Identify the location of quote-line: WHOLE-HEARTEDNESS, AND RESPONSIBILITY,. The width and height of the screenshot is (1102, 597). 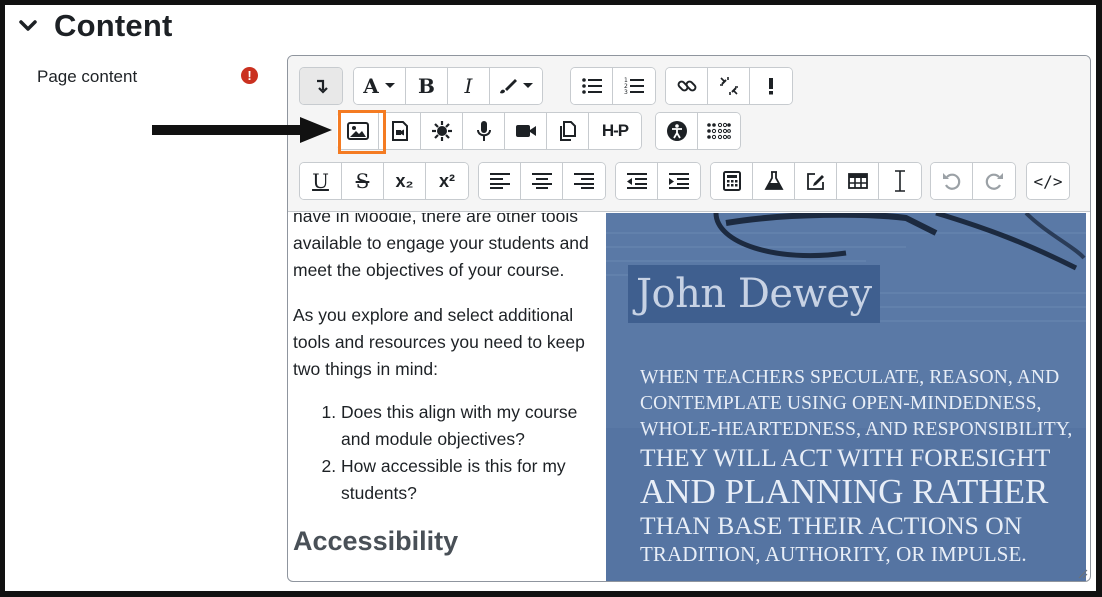
(856, 429).